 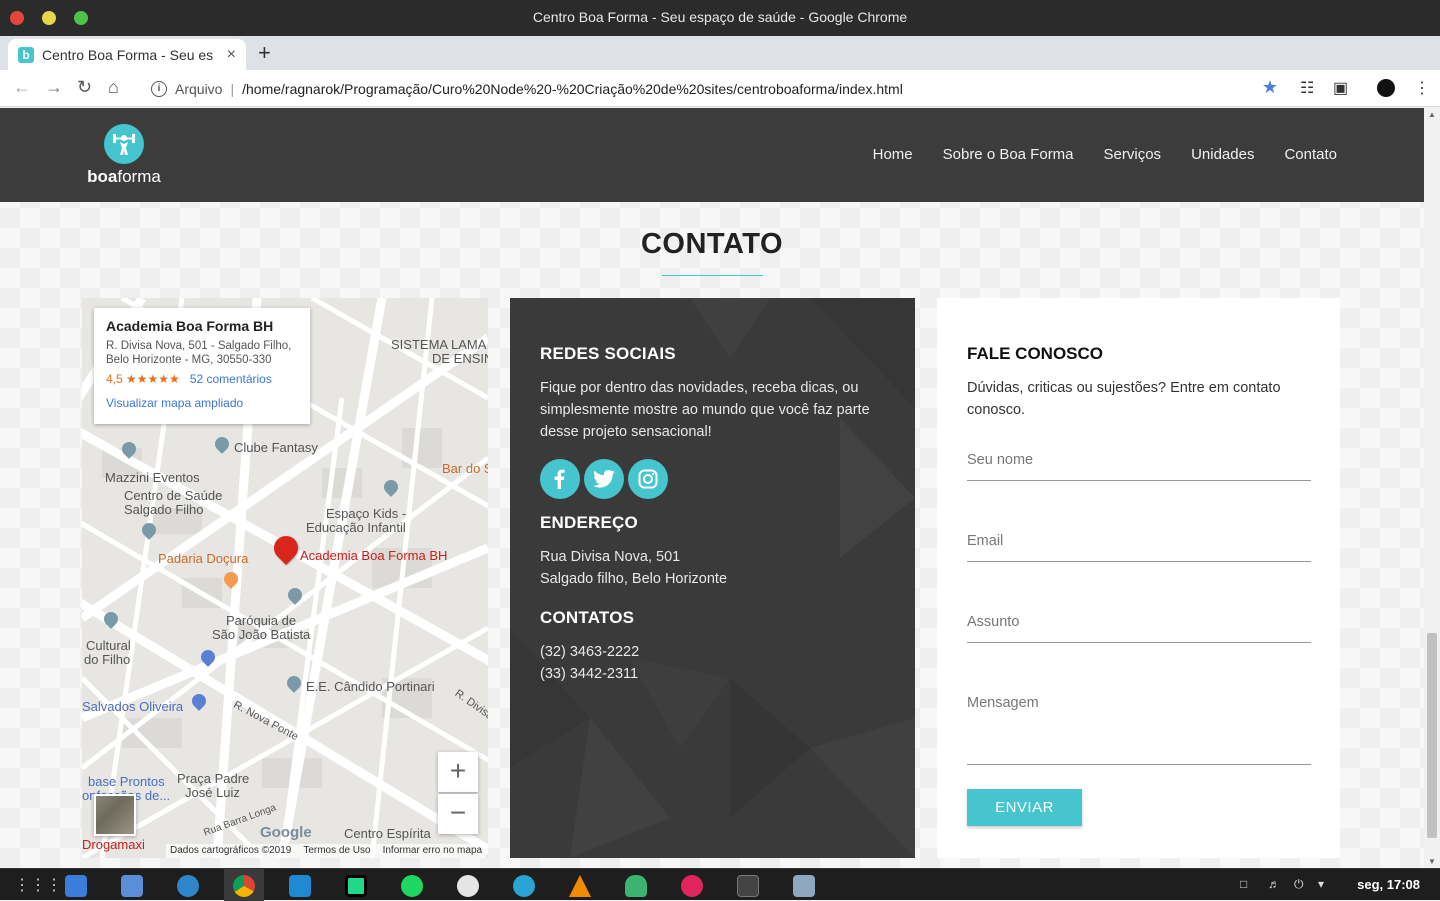 I want to click on bookmark-star-icon: ★, so click(x=1270, y=87).